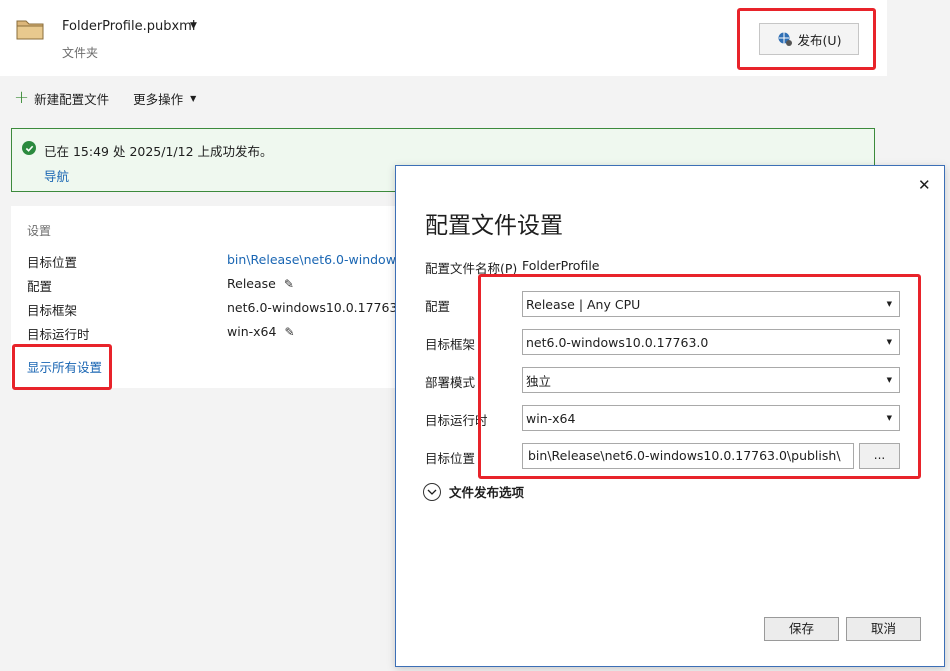 The height and width of the screenshot is (671, 950). Describe the element at coordinates (158, 151) in the screenshot. I see `status-message: 已在 15:49 处 2025/1/12 上成功发布。` at that location.